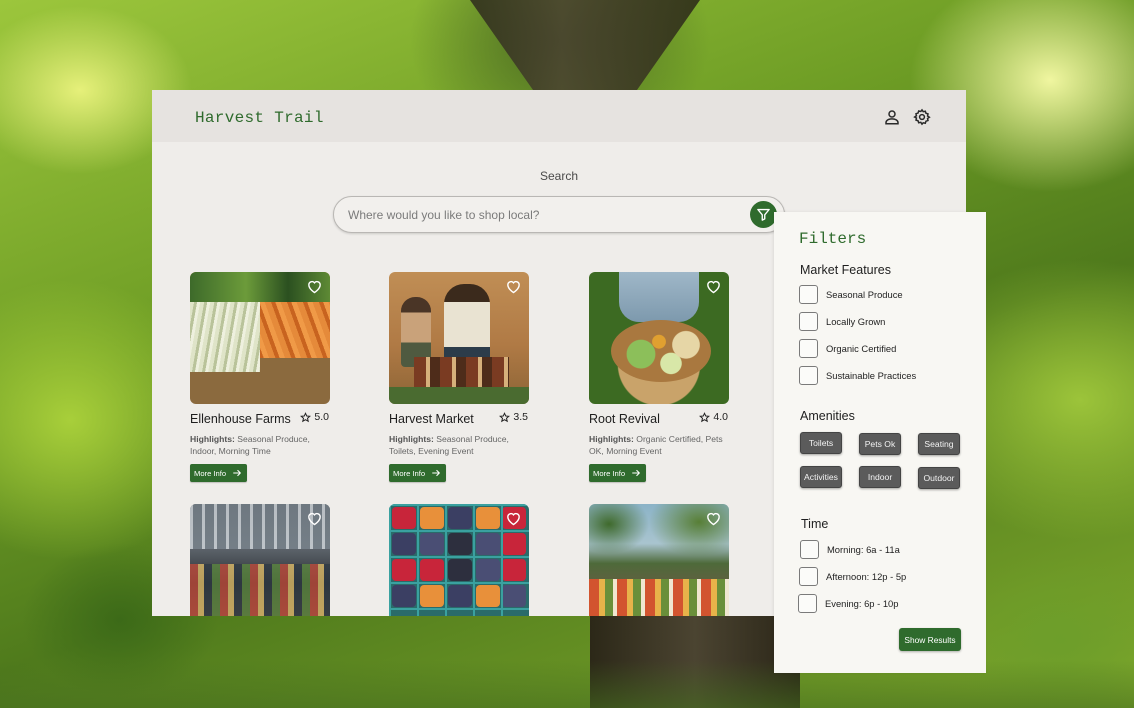  What do you see at coordinates (939, 478) in the screenshot?
I see `amenity-chip-outdoor: Outdoor` at bounding box center [939, 478].